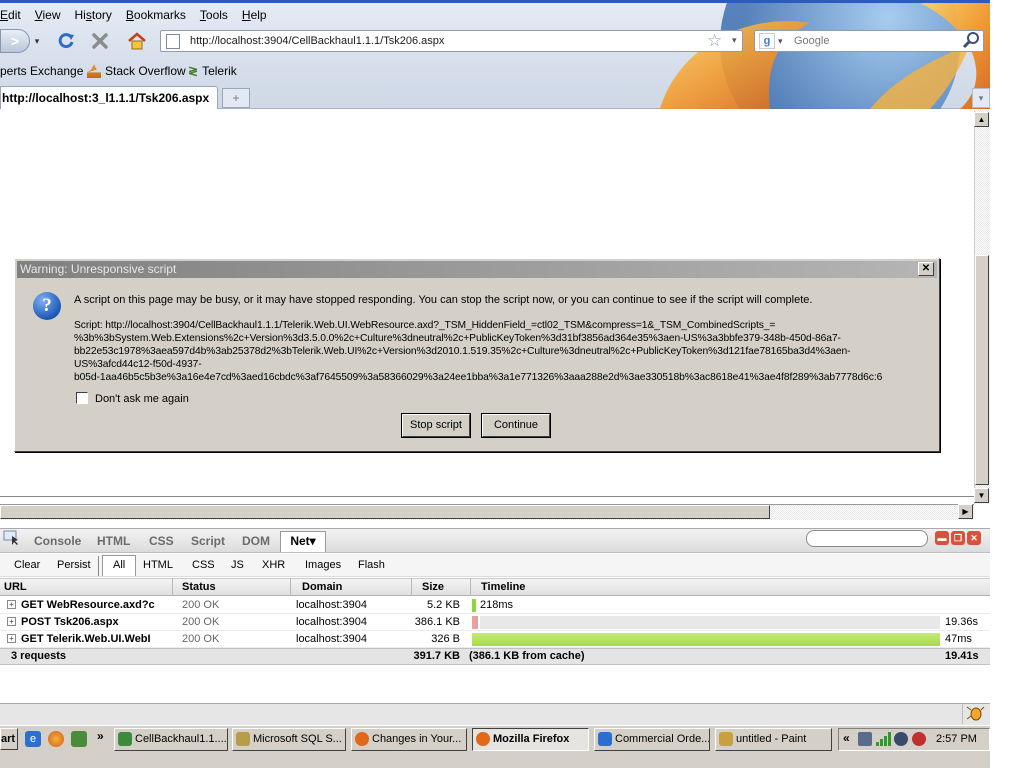 The image size is (1024, 768). What do you see at coordinates (971, 41) in the screenshot?
I see `search-magnifier-icon` at bounding box center [971, 41].